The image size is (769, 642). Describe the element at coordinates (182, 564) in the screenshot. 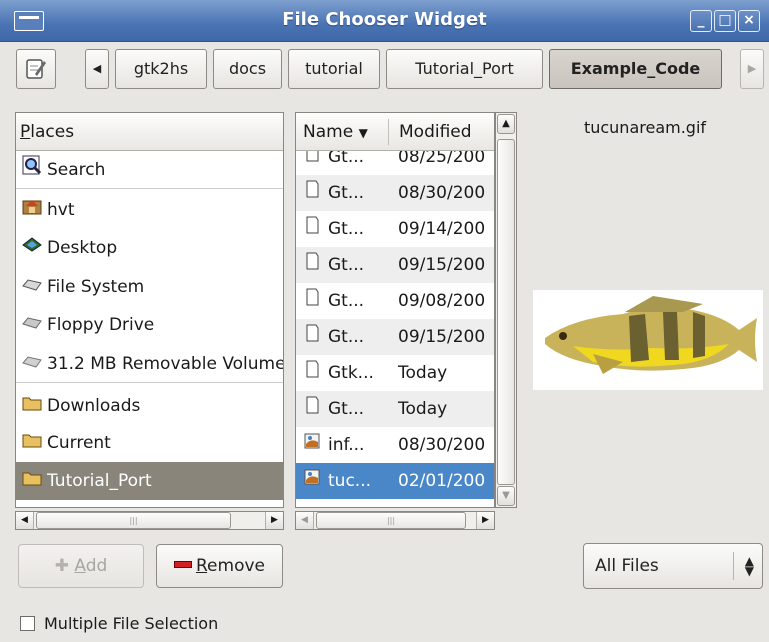

I see `remove-icon` at that location.